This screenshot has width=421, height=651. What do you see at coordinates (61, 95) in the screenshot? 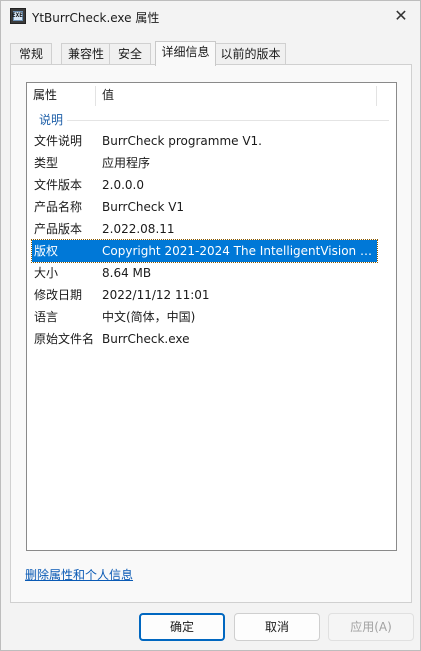
I see `header-property: 属性` at bounding box center [61, 95].